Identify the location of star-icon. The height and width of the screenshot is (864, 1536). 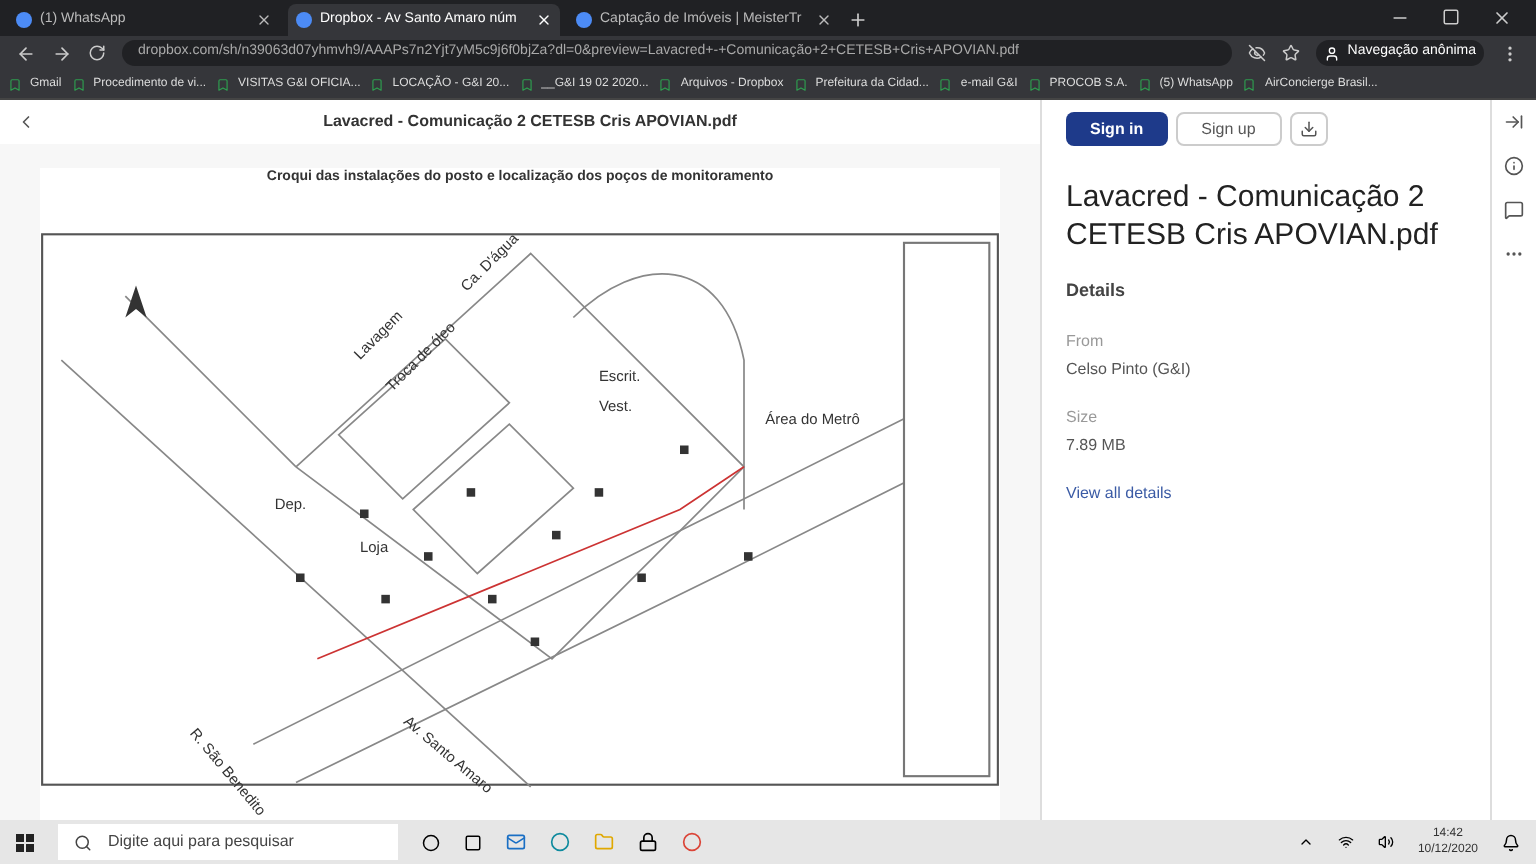
(1290, 53).